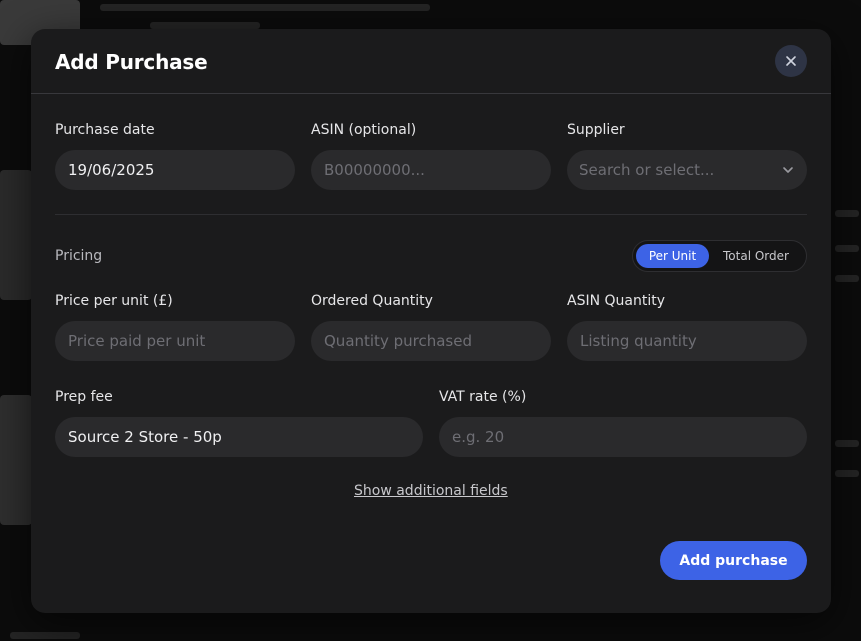  I want to click on price-per-unit-input, so click(175, 341).